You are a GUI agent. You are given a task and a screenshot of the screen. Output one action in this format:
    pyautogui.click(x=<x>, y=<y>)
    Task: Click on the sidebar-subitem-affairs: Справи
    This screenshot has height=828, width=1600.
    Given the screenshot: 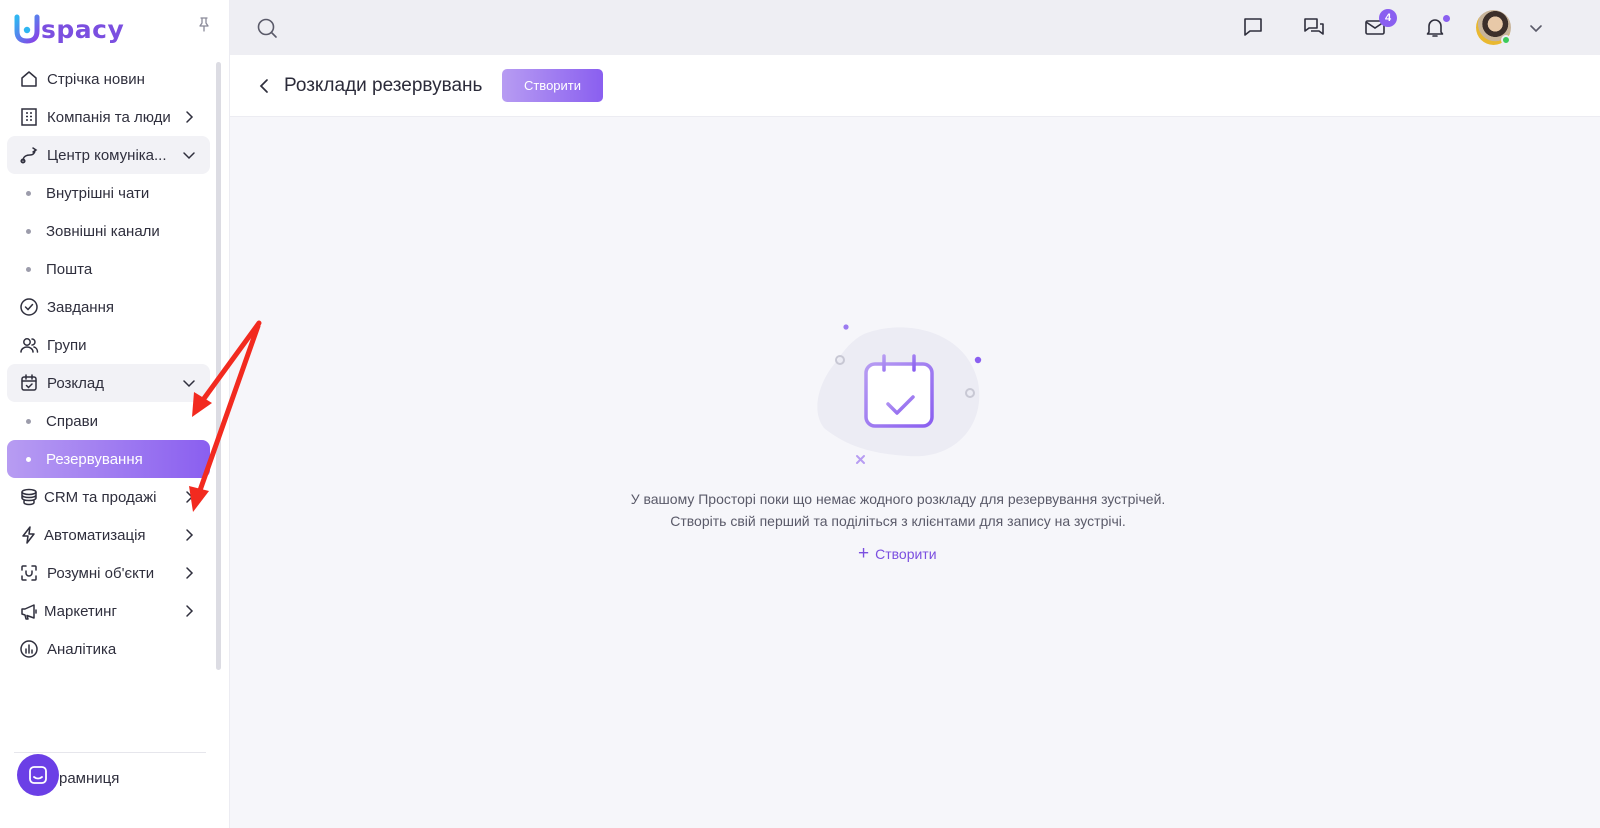 What is the action you would take?
    pyautogui.click(x=108, y=421)
    